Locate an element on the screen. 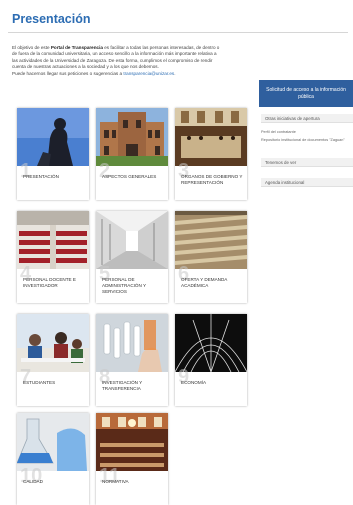 The height and width of the screenshot is (505, 353). tile-calidad: 10 CALIDAD is located at coordinates (53, 459).